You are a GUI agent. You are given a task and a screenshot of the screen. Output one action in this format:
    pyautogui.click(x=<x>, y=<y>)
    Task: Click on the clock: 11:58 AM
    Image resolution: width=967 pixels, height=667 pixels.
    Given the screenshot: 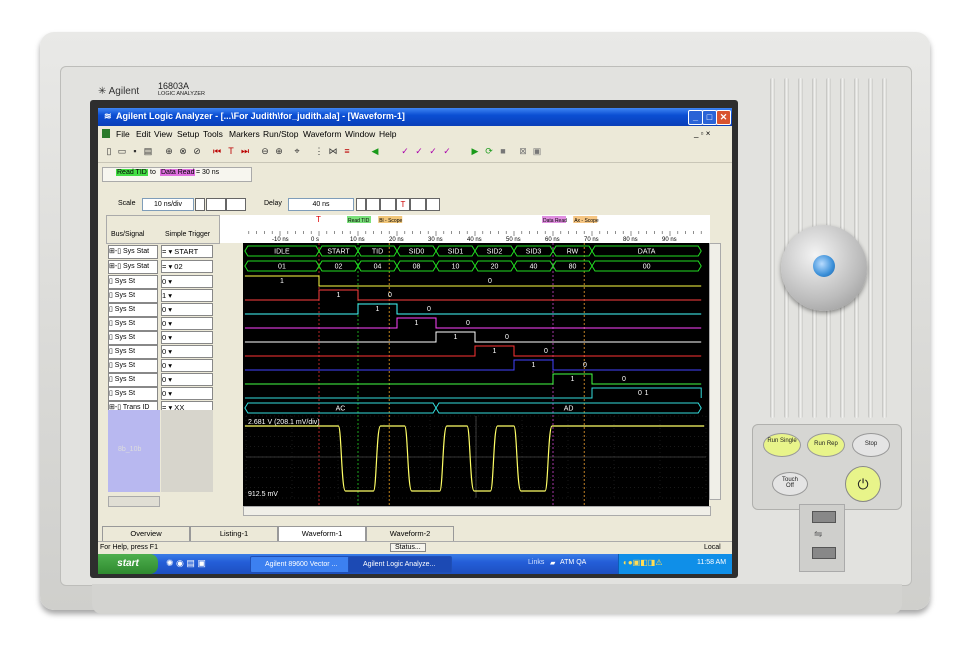 What is the action you would take?
    pyautogui.click(x=712, y=562)
    